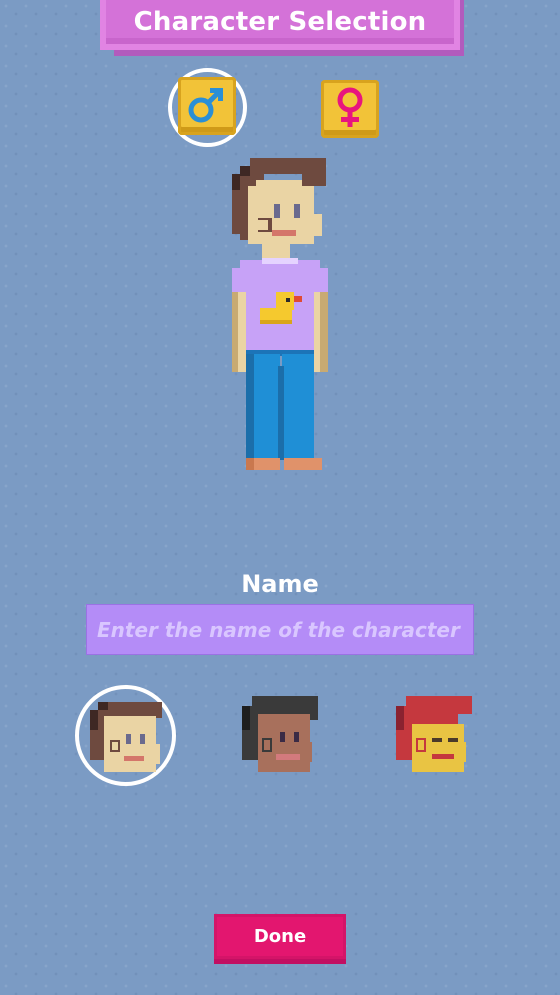 The width and height of the screenshot is (560, 995). What do you see at coordinates (280, 936) in the screenshot?
I see `done-button-label: Done` at bounding box center [280, 936].